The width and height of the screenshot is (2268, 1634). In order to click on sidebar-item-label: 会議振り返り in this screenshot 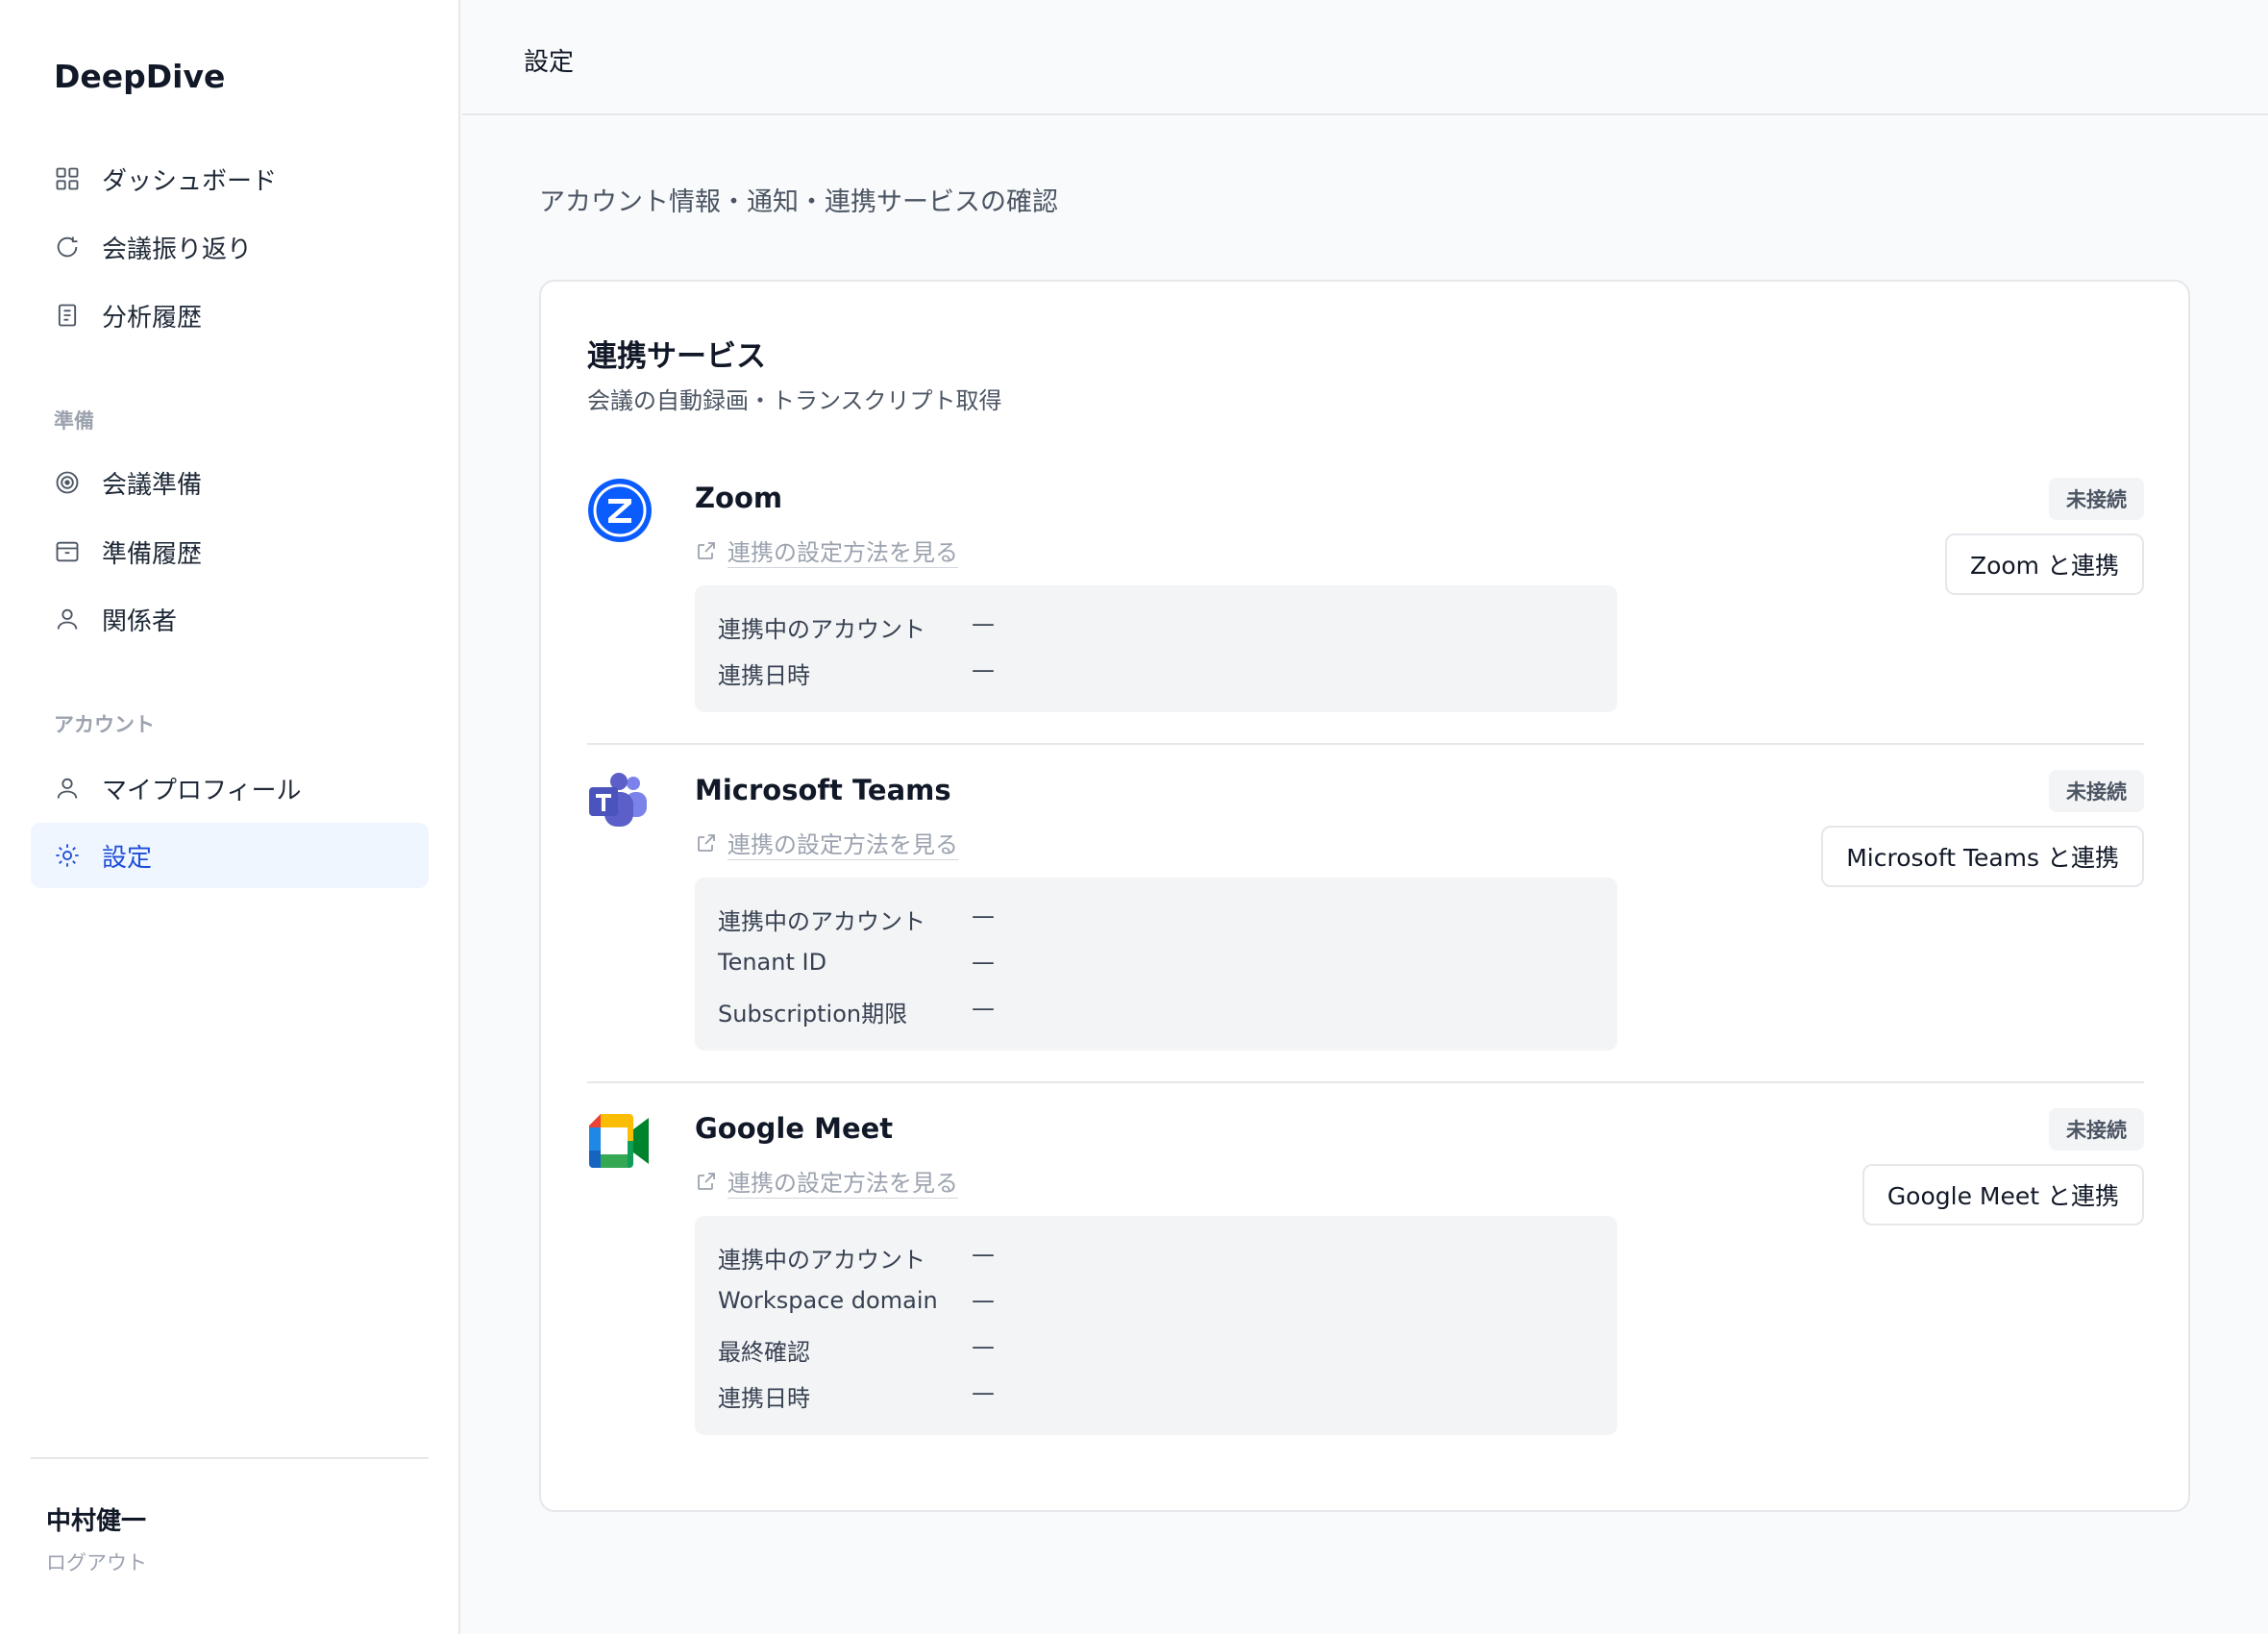, I will do `click(177, 249)`.